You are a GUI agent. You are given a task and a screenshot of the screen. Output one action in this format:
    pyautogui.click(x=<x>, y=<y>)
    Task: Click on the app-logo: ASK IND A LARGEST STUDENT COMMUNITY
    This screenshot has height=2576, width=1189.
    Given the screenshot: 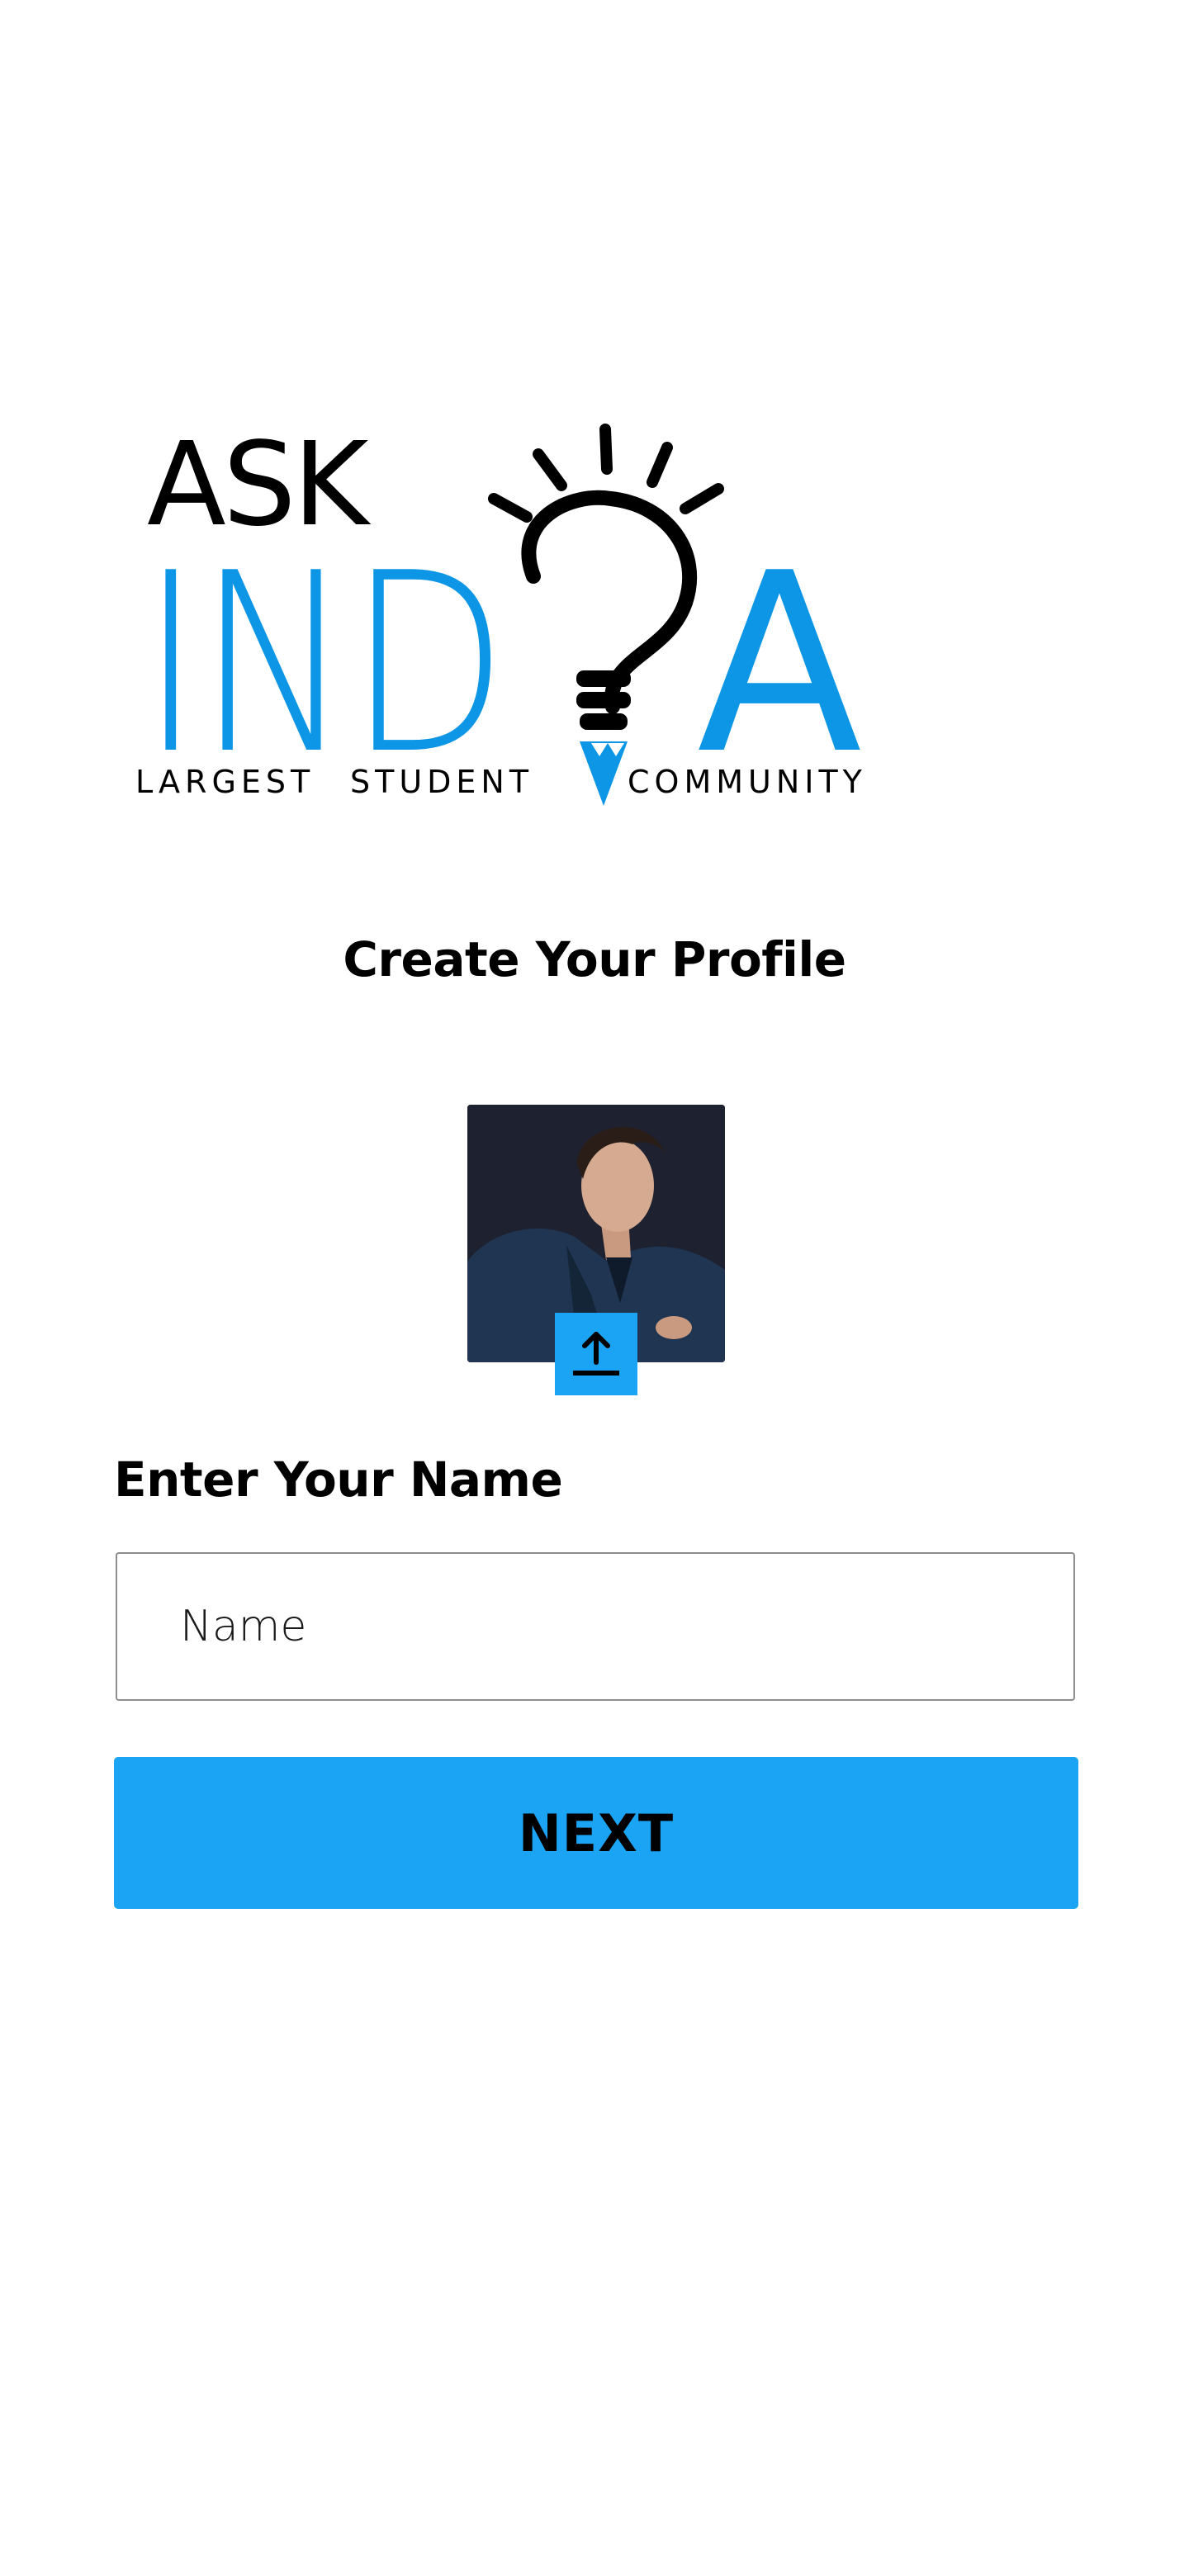 What is the action you would take?
    pyautogui.click(x=503, y=615)
    